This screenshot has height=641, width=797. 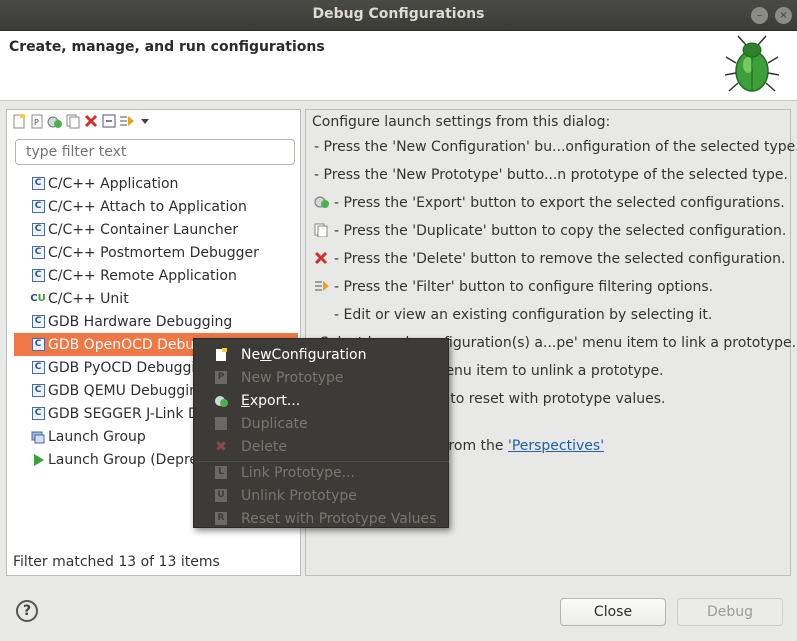 What do you see at coordinates (155, 152) in the screenshot?
I see `filter-input` at bounding box center [155, 152].